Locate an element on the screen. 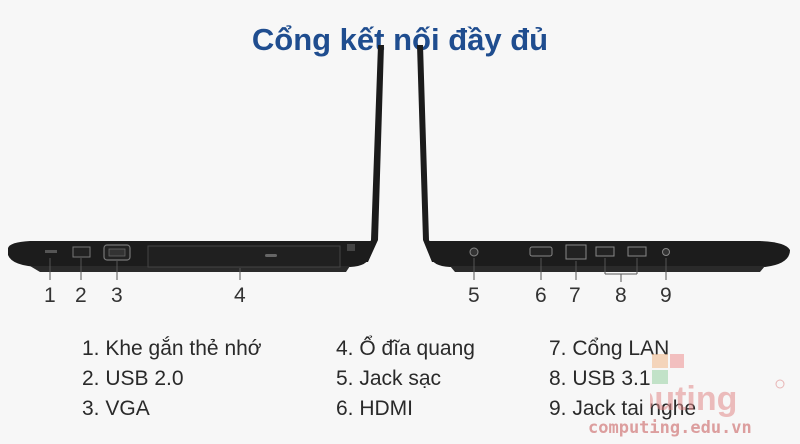 This screenshot has width=800, height=444. computing-logo-text: Computing is located at coordinates (693, 399).